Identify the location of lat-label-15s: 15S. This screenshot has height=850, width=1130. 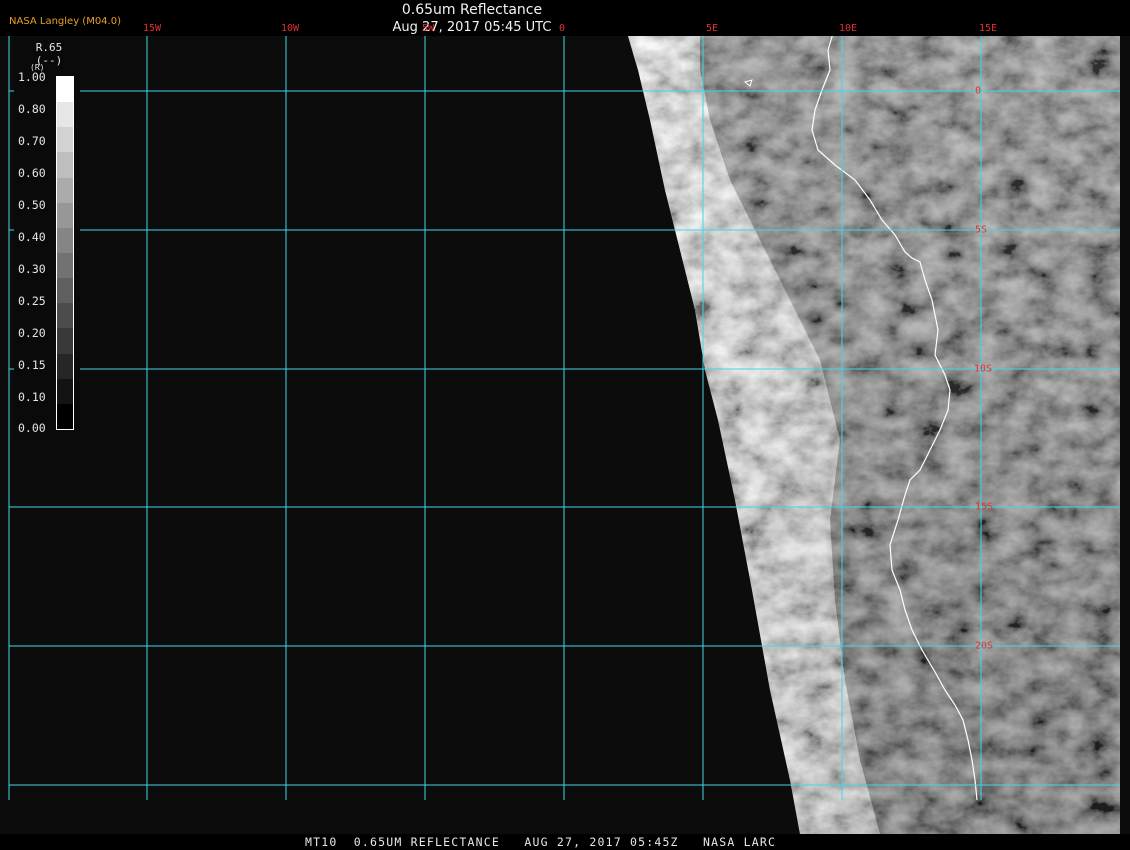
(984, 507).